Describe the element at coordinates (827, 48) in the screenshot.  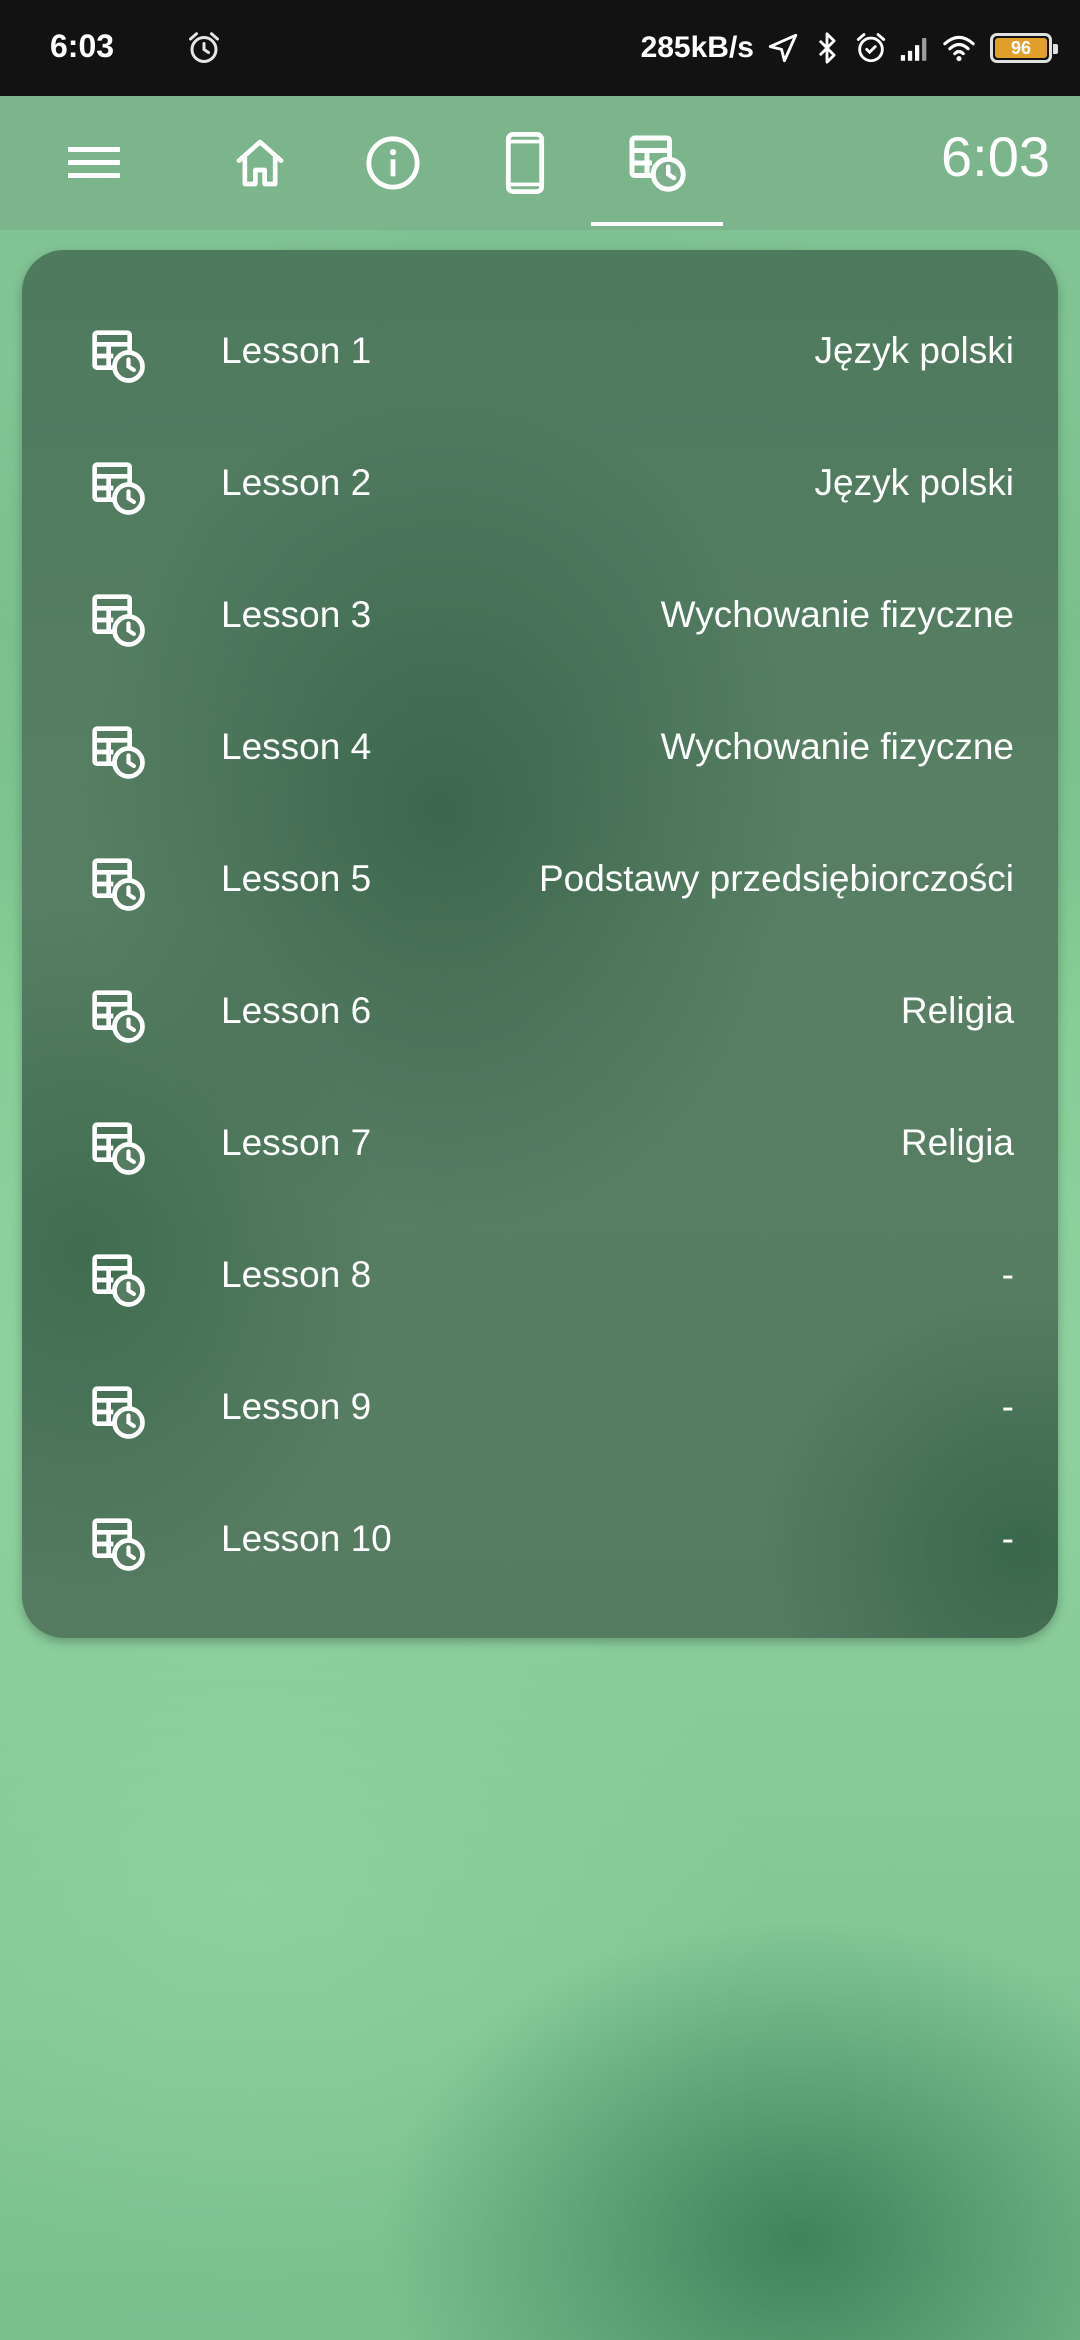
I see `bluetooth-icon` at that location.